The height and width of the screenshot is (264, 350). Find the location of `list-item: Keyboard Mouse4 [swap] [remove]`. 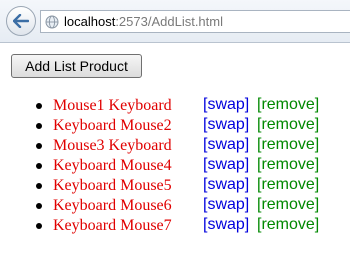

list-item: Keyboard Mouse4 [swap] [remove] is located at coordinates (175, 166).